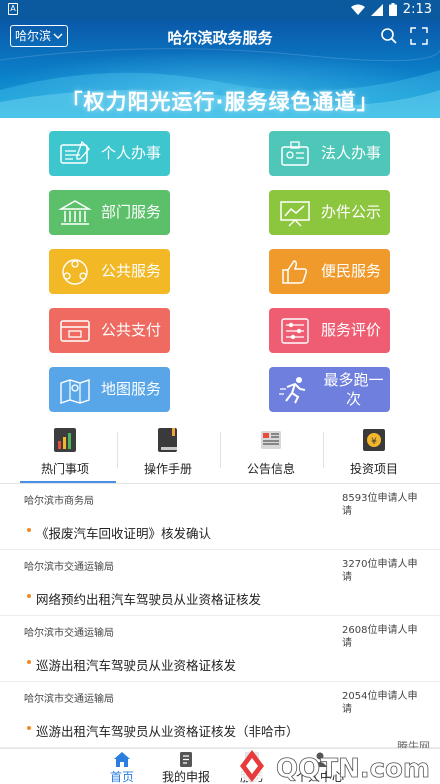 Image resolution: width=440 pixels, height=784 pixels. What do you see at coordinates (376, 9) in the screenshot?
I see `signal-icon` at bounding box center [376, 9].